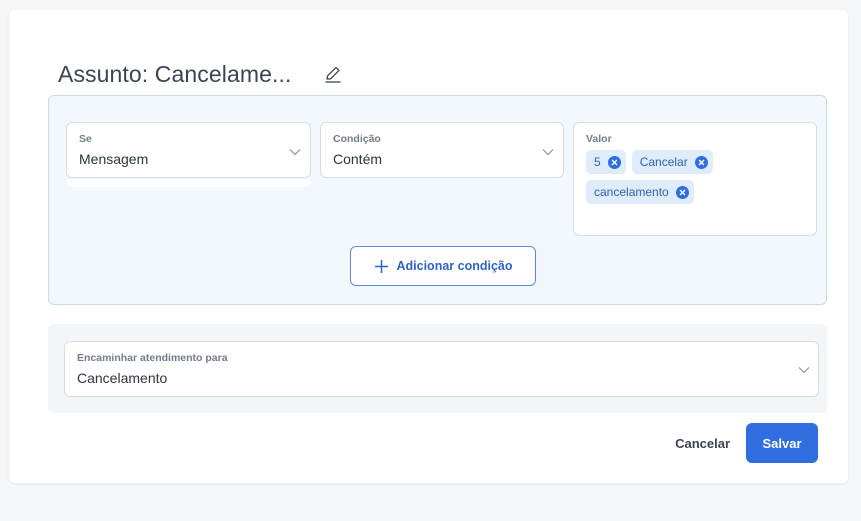  What do you see at coordinates (782, 443) in the screenshot?
I see `save-button: Salvar` at bounding box center [782, 443].